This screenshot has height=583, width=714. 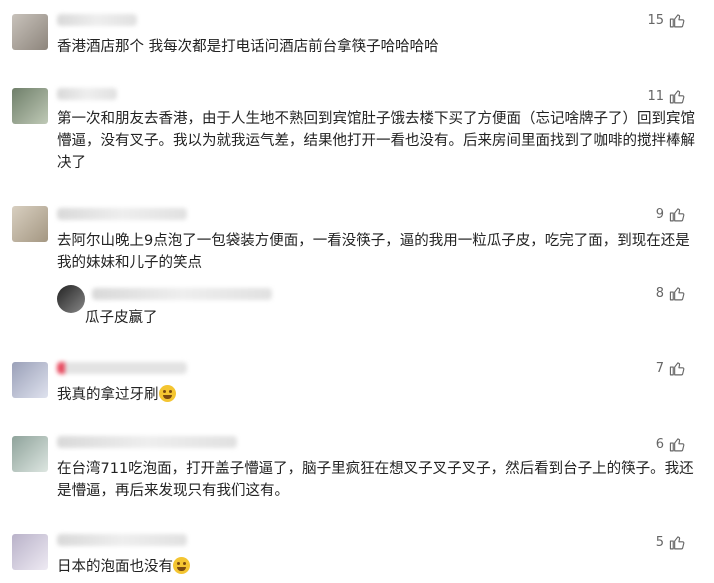 I want to click on like-count: 5, so click(x=659, y=542).